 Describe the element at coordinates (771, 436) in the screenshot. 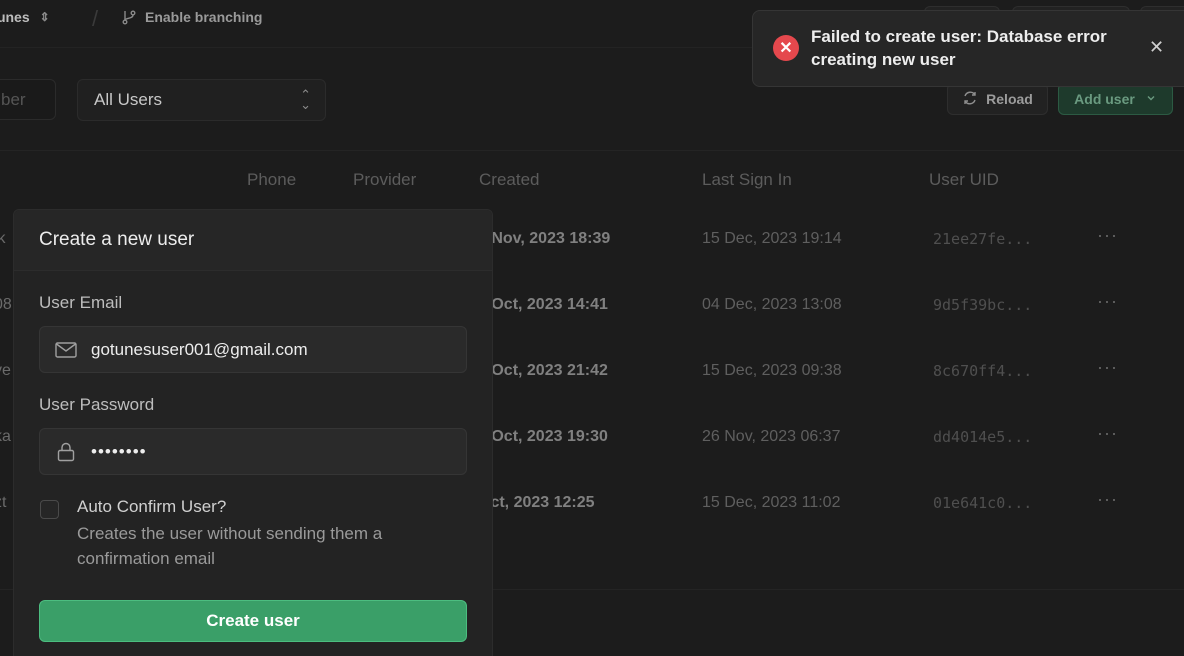

I see `row-last-sign-in: 26 Nov, 2023 06:37` at that location.